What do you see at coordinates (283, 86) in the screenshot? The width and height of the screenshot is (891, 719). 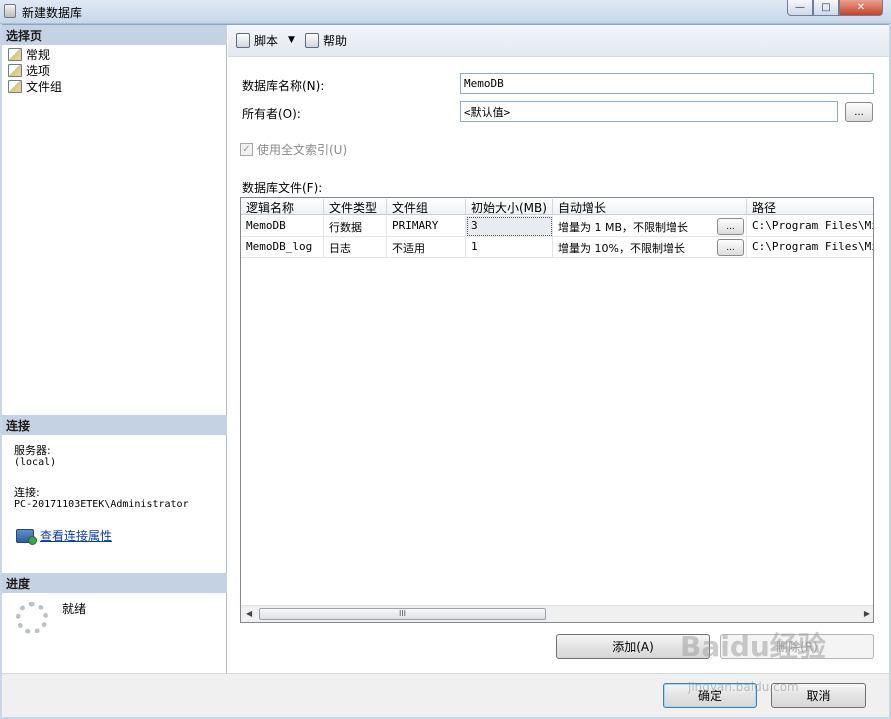 I see `db-name-label: 数据库名称(N):` at bounding box center [283, 86].